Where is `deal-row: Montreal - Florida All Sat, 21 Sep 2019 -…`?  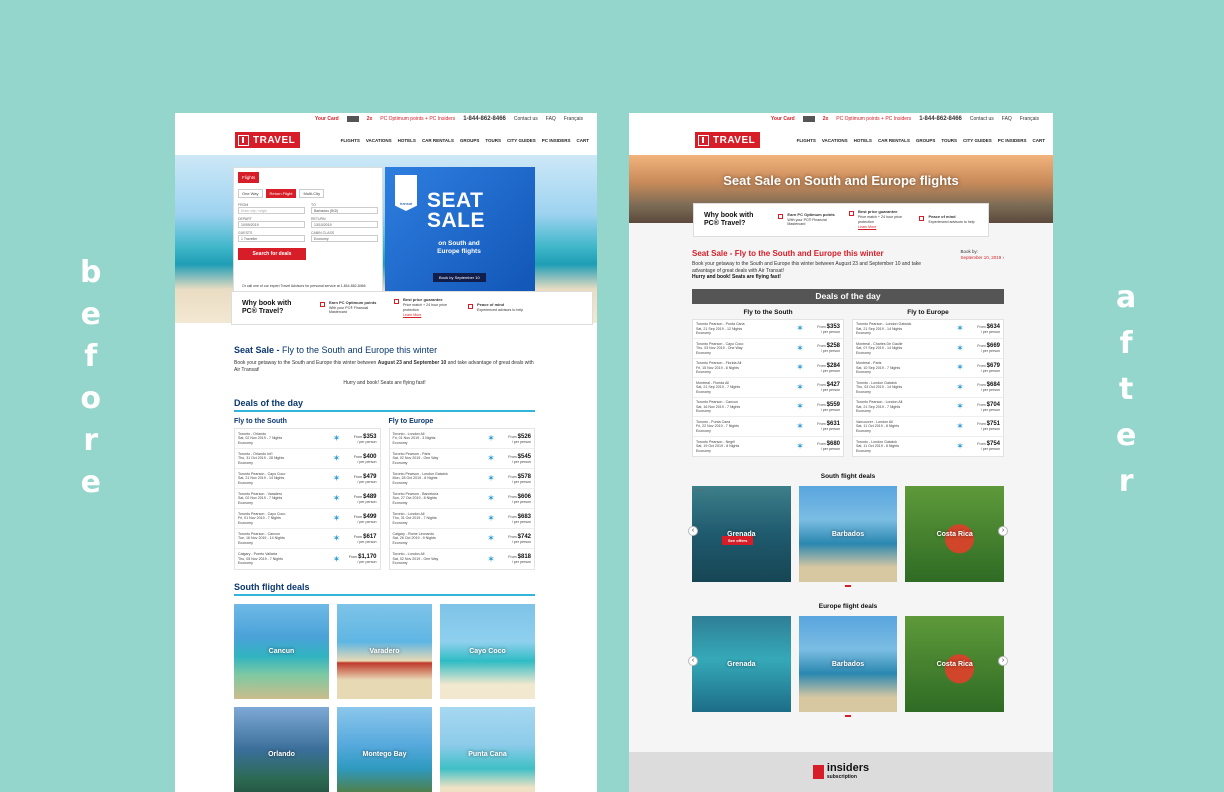
deal-row: Montreal - Florida All Sat, 21 Sep 2019 -… is located at coordinates (768, 388).